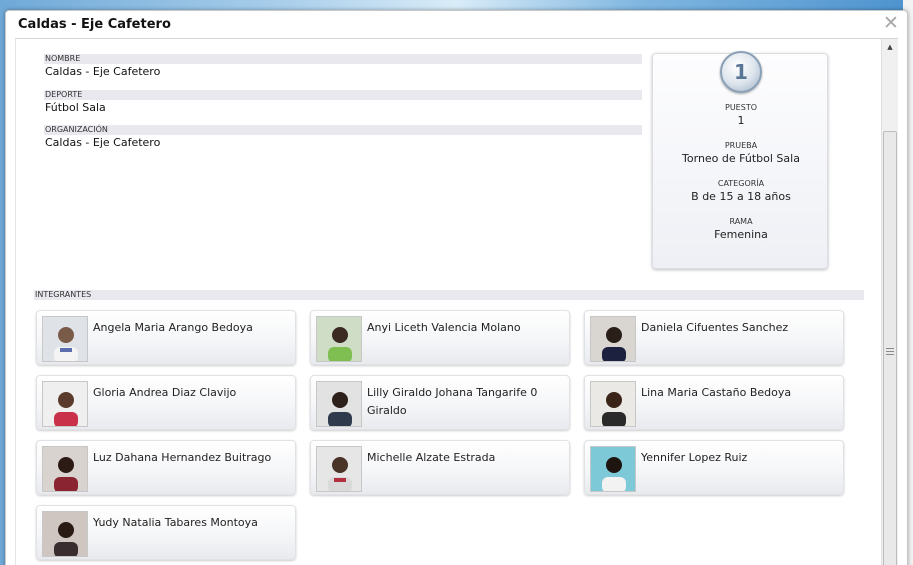 This screenshot has height=565, width=913. Describe the element at coordinates (440, 337) in the screenshot. I see `member-card: Anyi Liceth Valencia Molano` at that location.